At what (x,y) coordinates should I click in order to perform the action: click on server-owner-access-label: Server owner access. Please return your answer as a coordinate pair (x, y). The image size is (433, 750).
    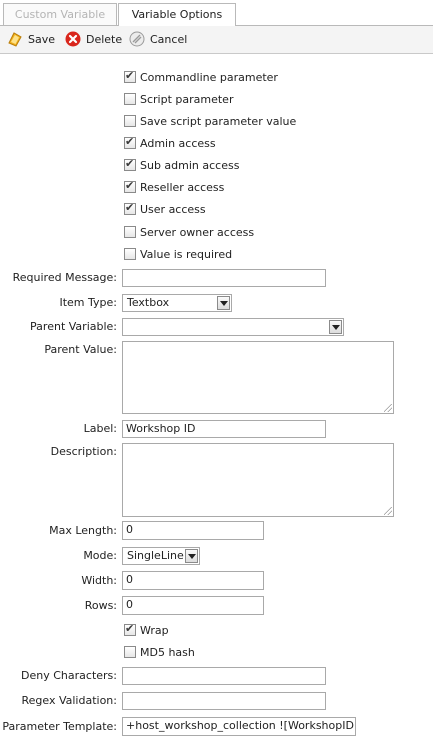
    Looking at the image, I should click on (197, 232).